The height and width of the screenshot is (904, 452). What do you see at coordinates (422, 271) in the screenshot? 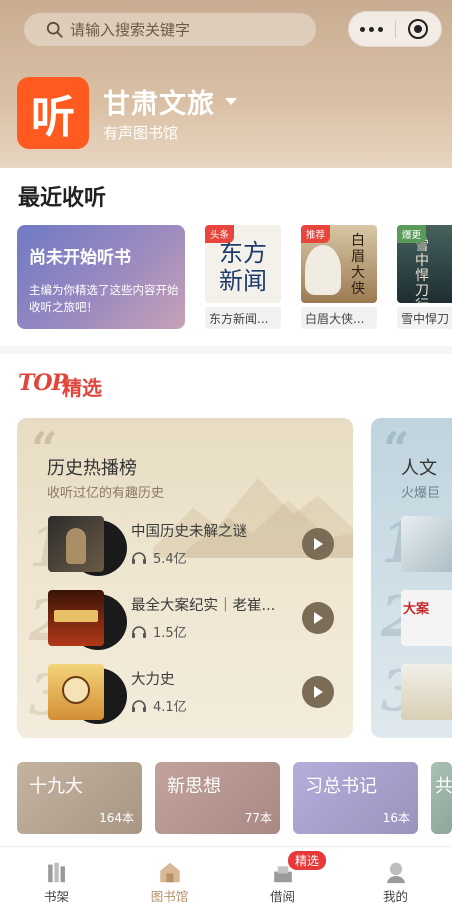
I see `cover-text: 雪中悍刀行` at bounding box center [422, 271].